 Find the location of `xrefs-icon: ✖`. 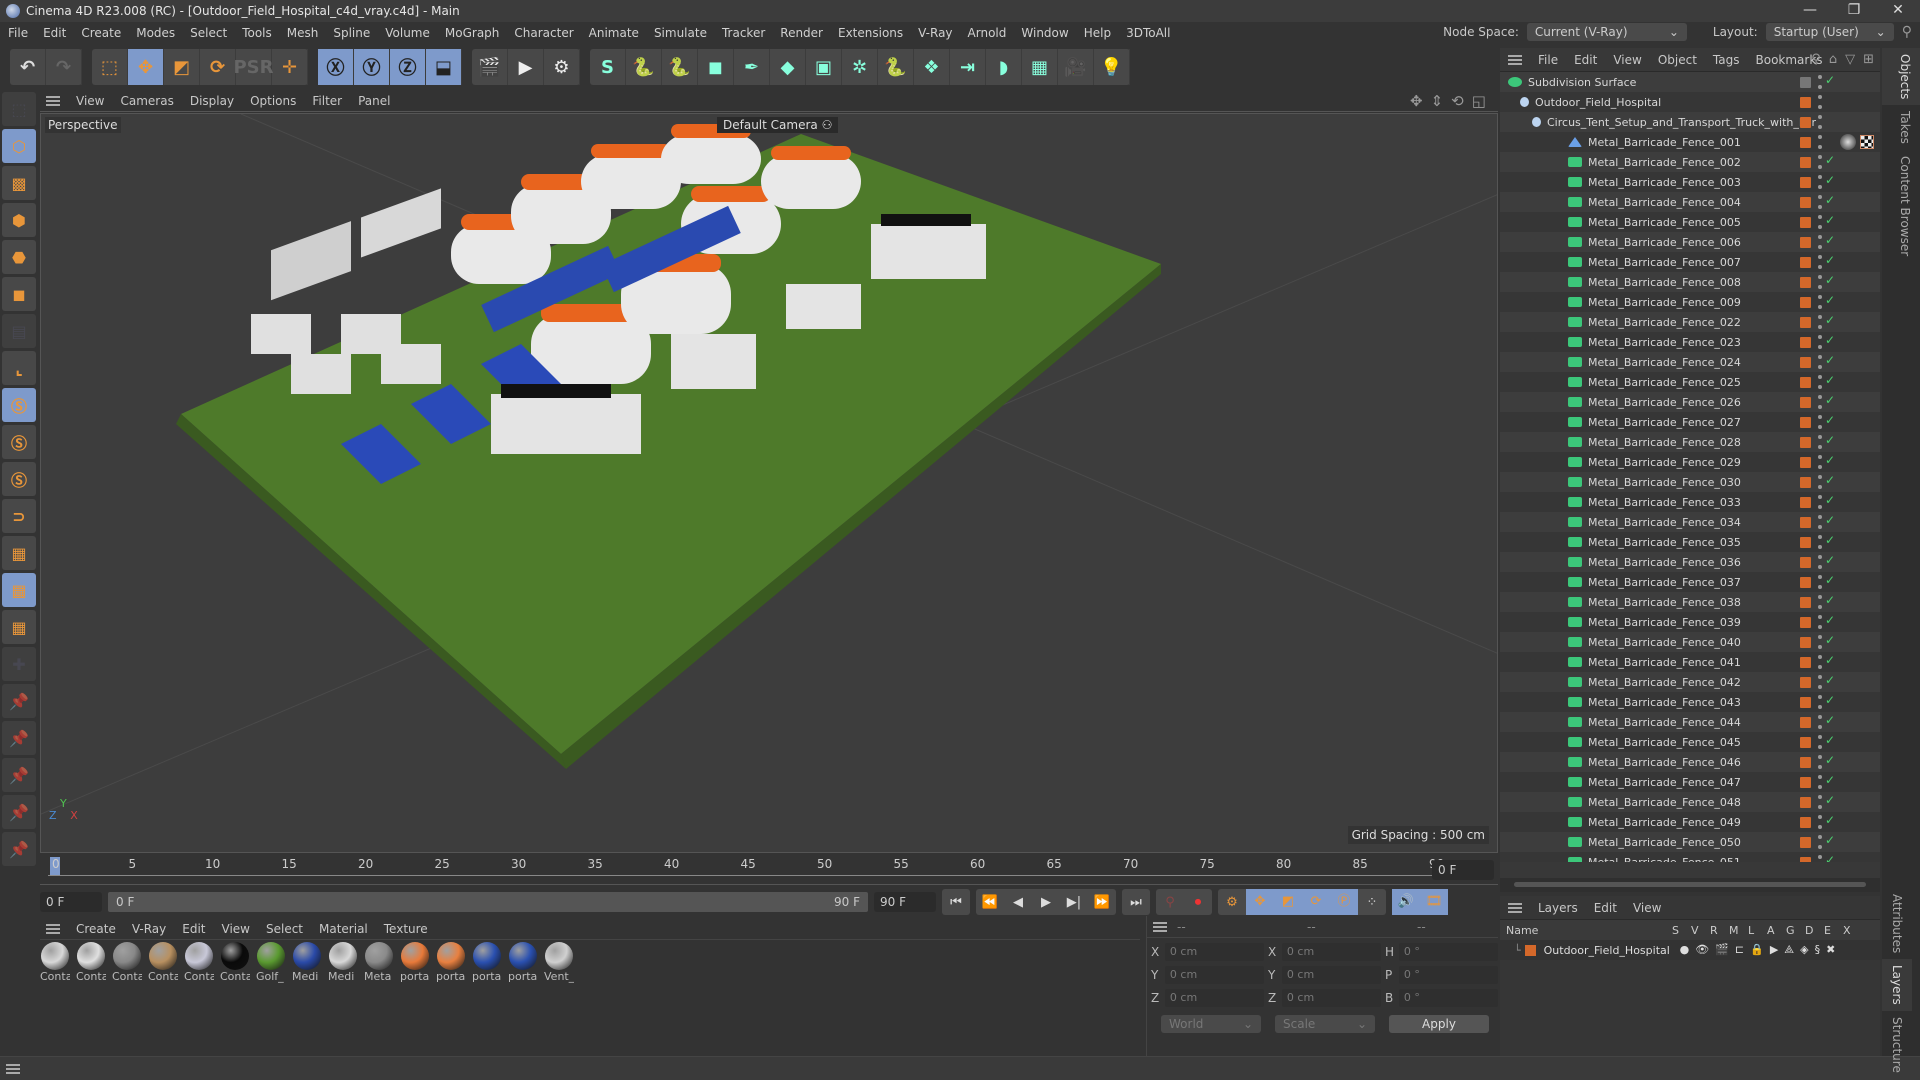

xrefs-icon: ✖ is located at coordinates (1830, 950).